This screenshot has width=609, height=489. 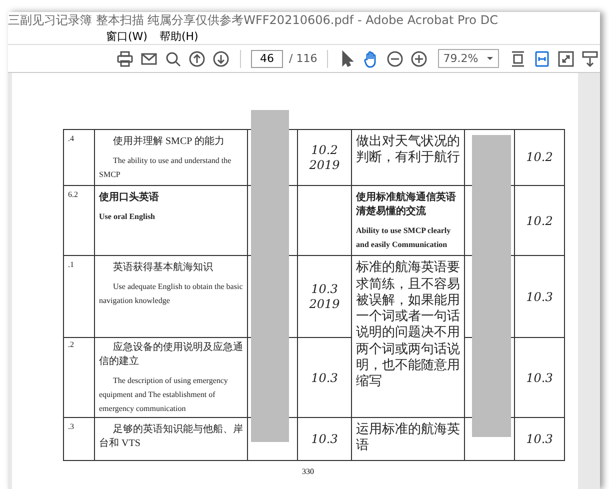 What do you see at coordinates (71, 345) in the screenshot?
I see `item-number: .2` at bounding box center [71, 345].